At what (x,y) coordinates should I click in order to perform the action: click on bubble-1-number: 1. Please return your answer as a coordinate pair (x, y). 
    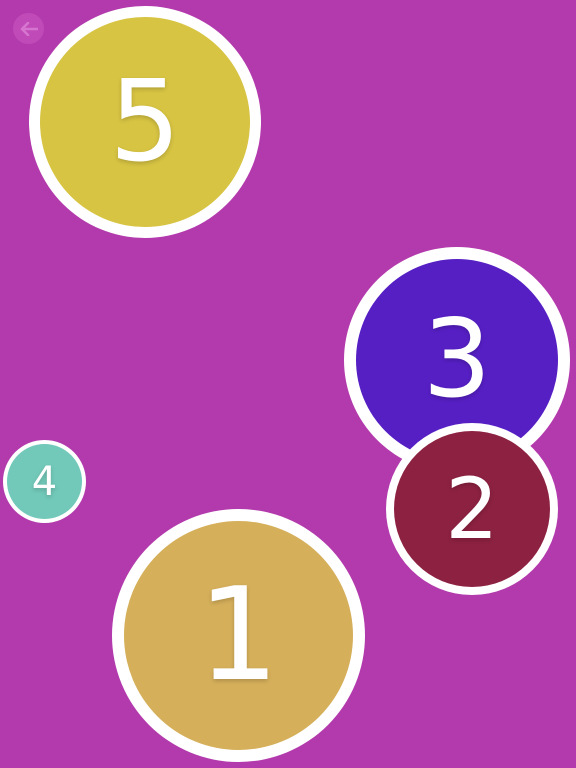
    Looking at the image, I should click on (238, 635).